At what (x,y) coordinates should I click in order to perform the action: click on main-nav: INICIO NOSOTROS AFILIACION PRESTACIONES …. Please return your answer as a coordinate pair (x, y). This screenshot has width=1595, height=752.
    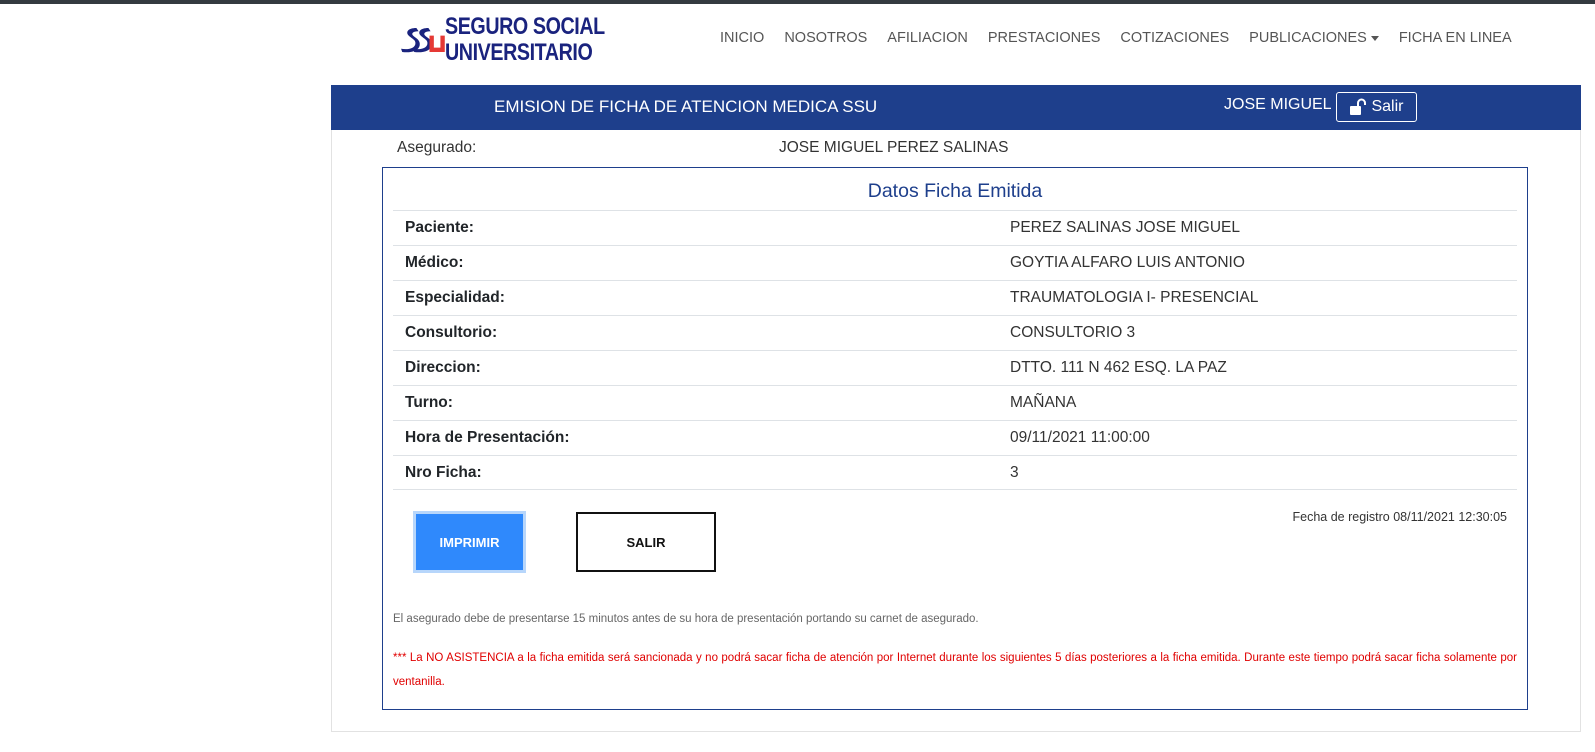
    Looking at the image, I should click on (1126, 38).